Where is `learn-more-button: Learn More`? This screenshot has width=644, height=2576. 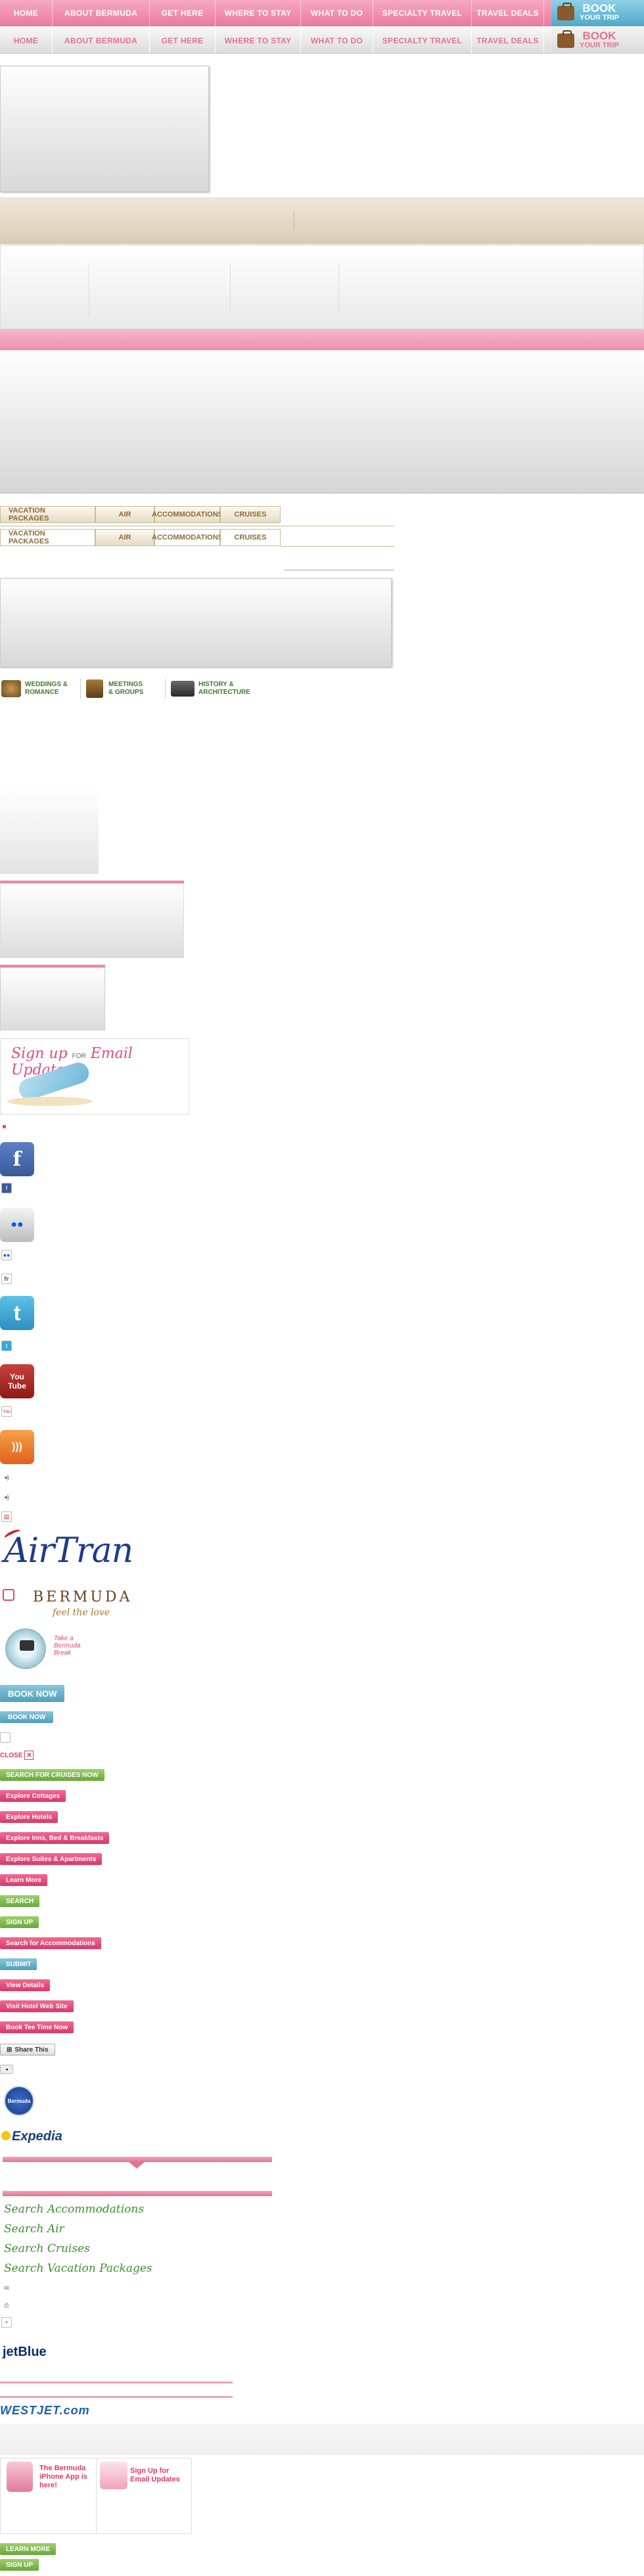 learn-more-button: Learn More is located at coordinates (23, 1880).